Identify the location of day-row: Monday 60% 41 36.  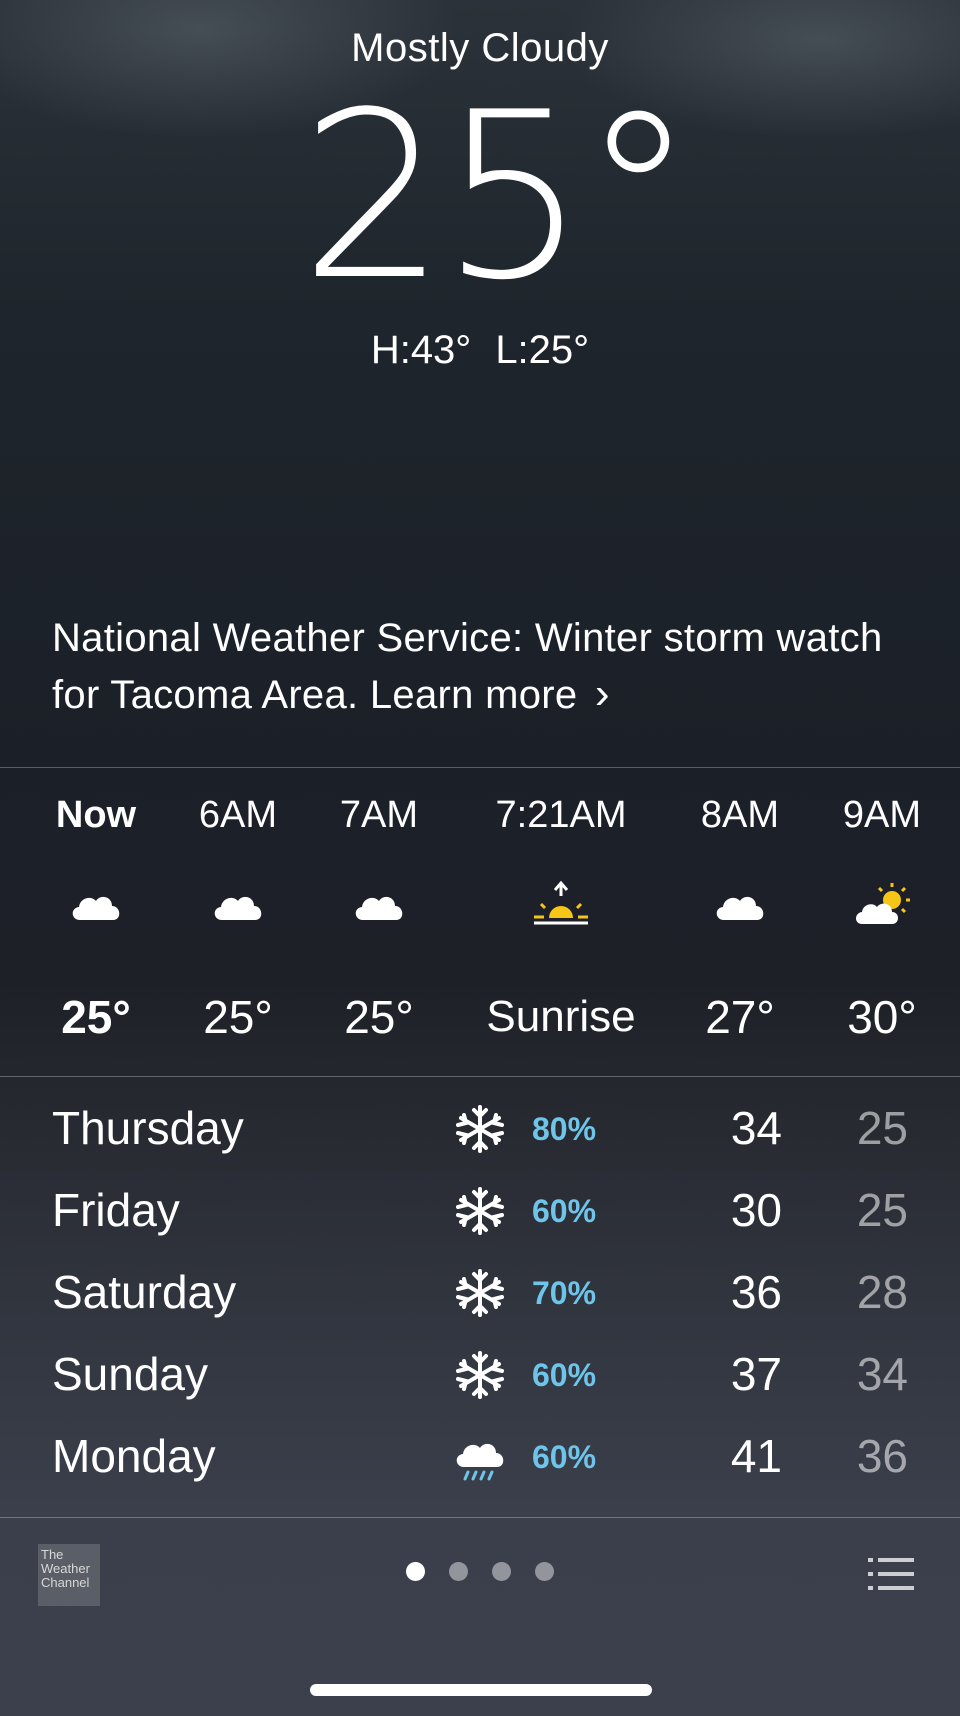
(480, 1456).